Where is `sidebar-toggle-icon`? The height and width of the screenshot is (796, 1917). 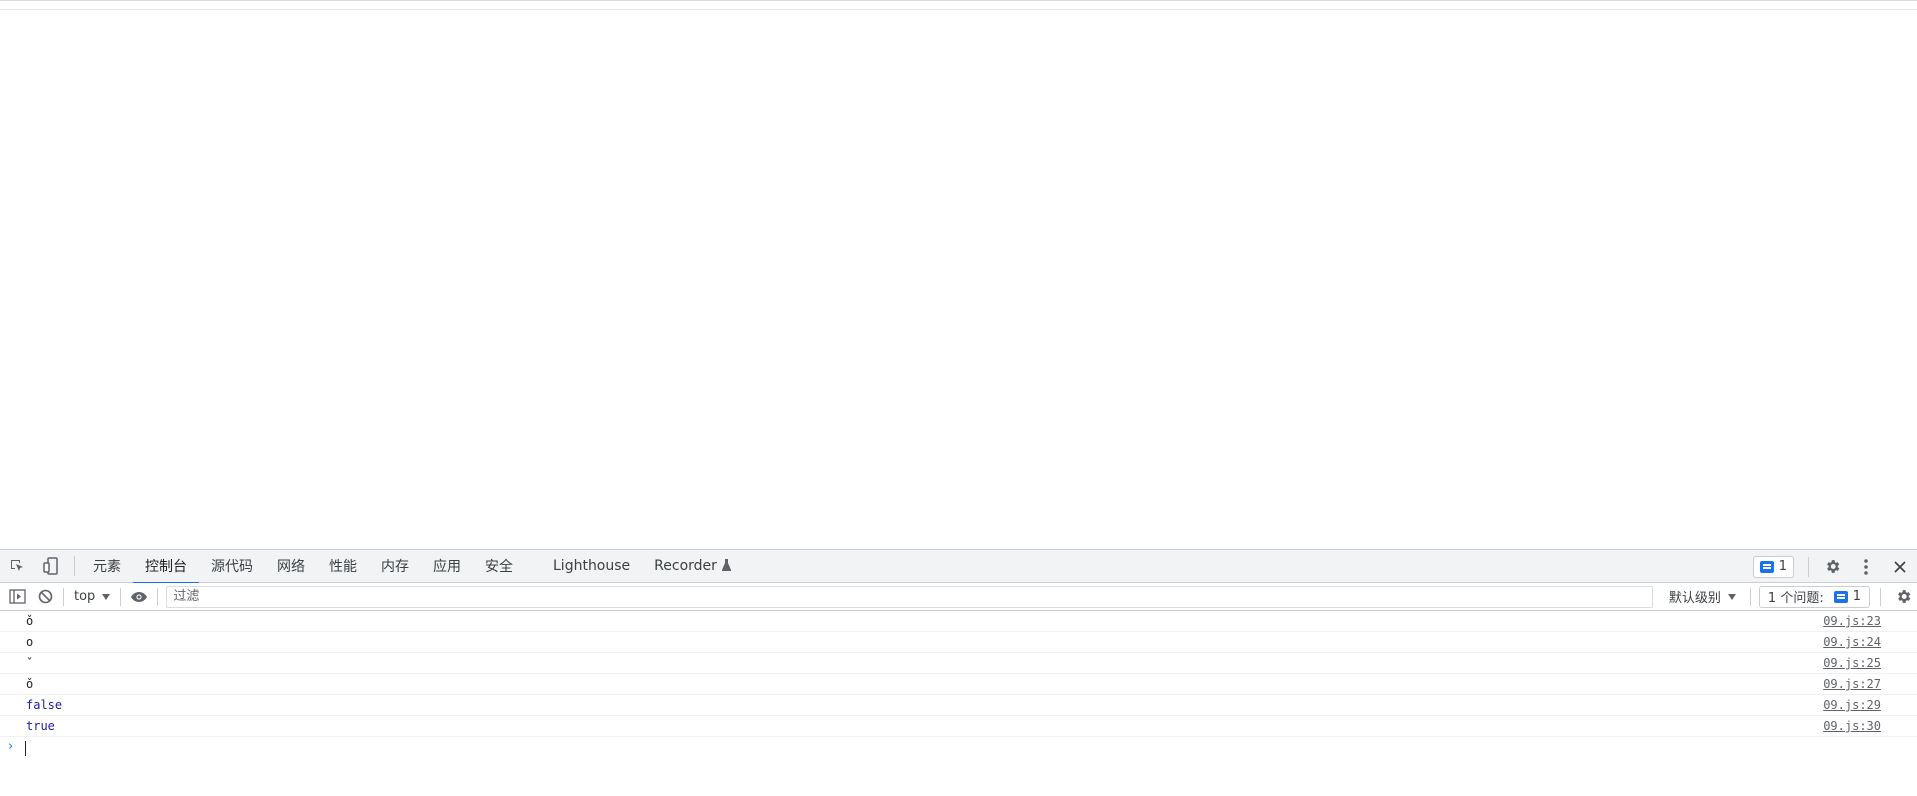
sidebar-toggle-icon is located at coordinates (17, 597).